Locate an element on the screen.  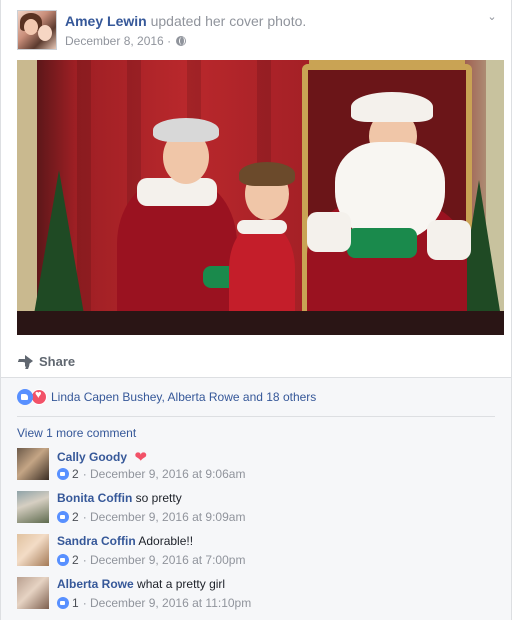
commenter-name: Alberta Rowe is located at coordinates (95, 584).